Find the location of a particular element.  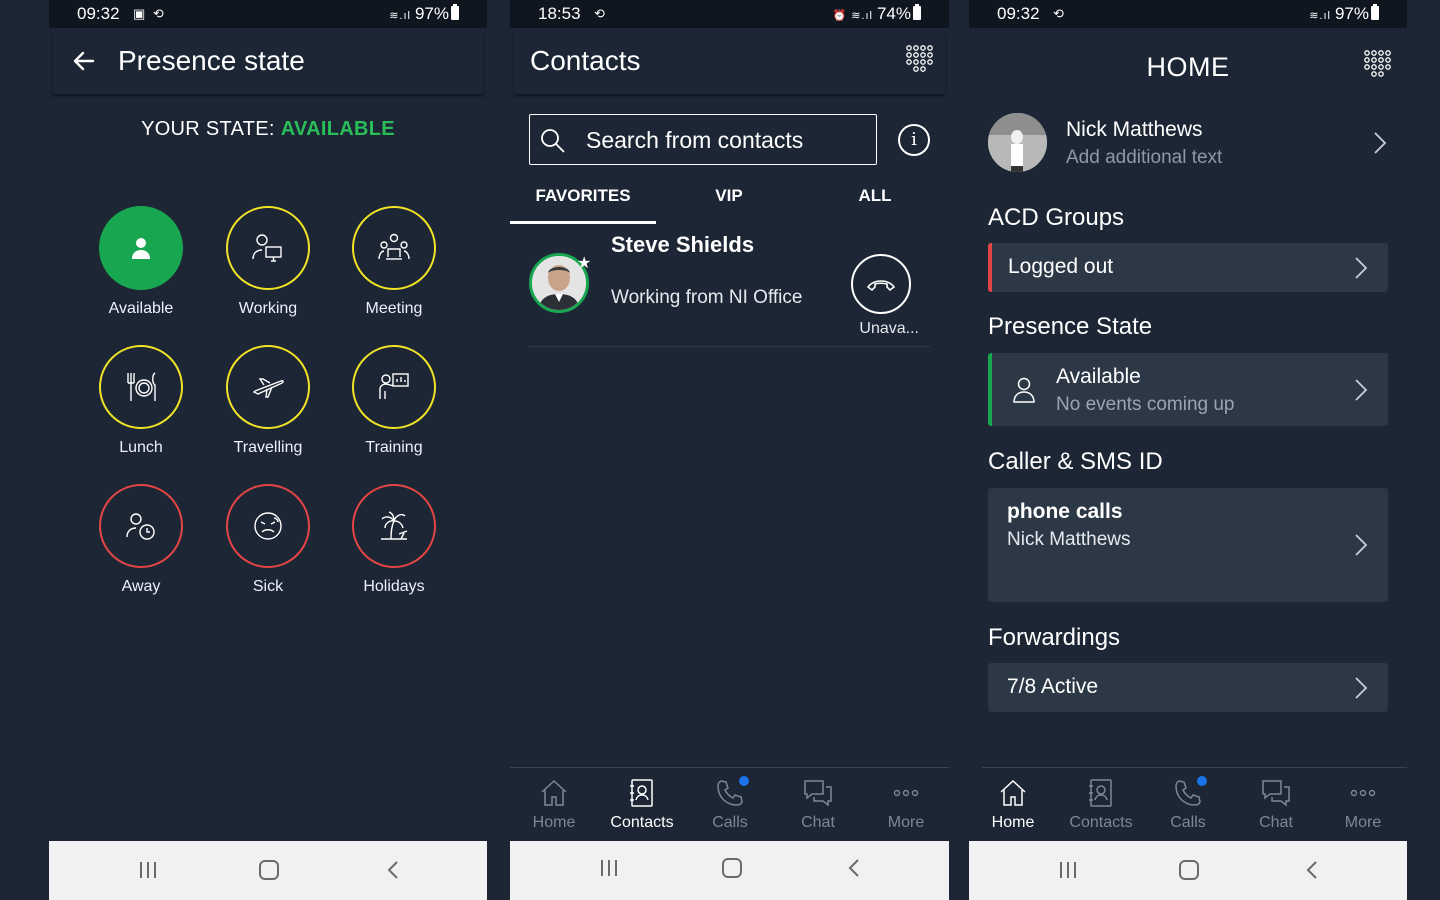

caller-sms-card: phone calls Nick Matthews is located at coordinates (1188, 545).